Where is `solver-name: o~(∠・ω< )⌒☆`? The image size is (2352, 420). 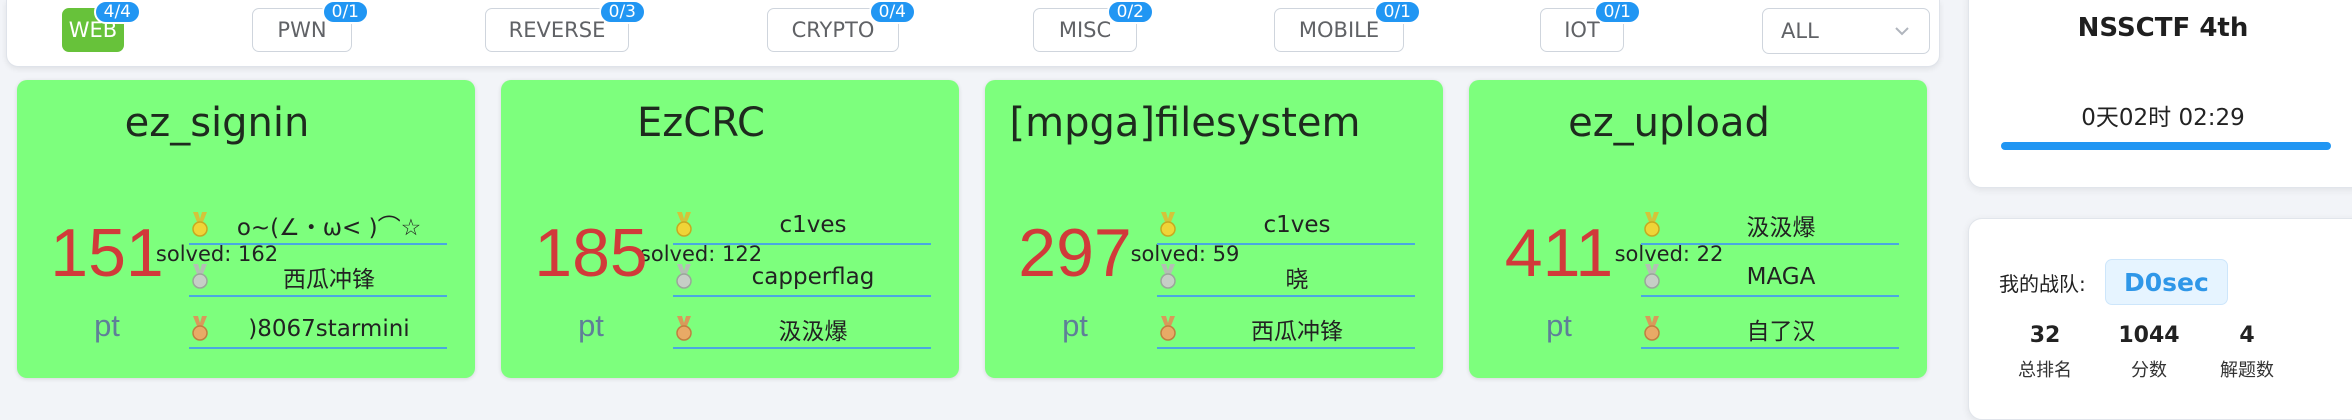
solver-name: o~(∠・ω< )⌒☆ is located at coordinates (329, 228).